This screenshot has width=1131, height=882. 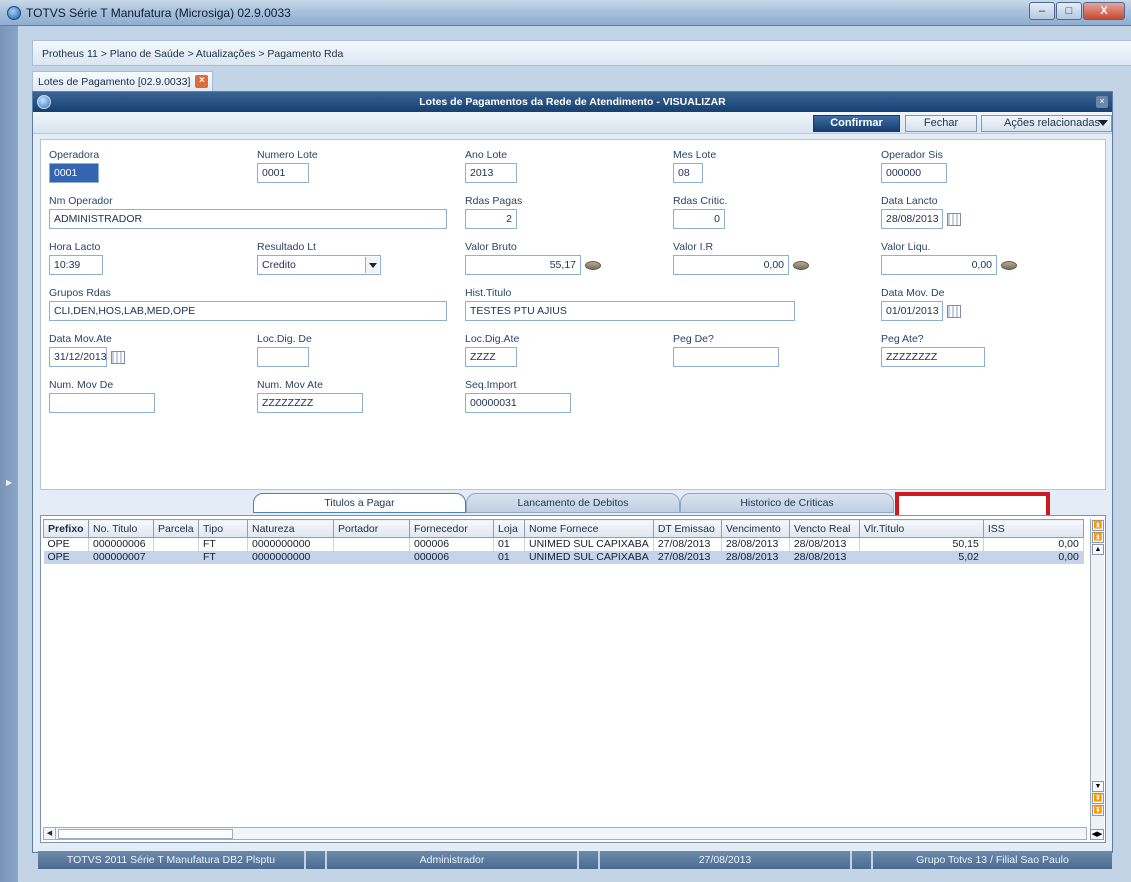 What do you see at coordinates (145, 834) in the screenshot?
I see `scroll-thumb` at bounding box center [145, 834].